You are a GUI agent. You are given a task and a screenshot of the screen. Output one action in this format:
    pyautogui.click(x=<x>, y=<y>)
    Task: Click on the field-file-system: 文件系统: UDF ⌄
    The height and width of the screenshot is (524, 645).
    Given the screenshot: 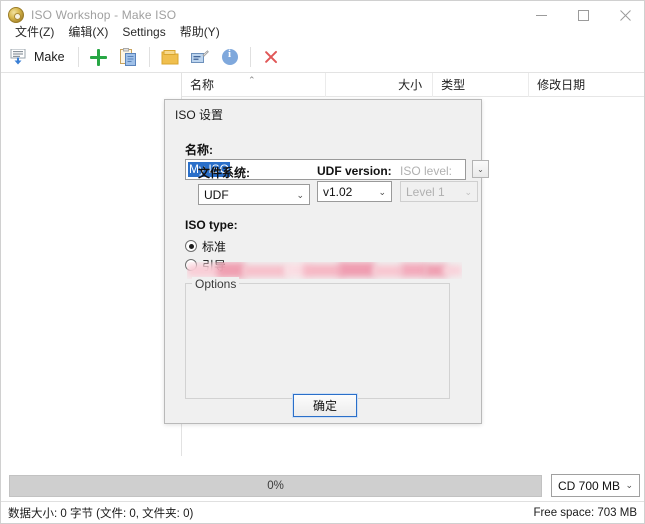 What is the action you would take?
    pyautogui.click(x=254, y=184)
    